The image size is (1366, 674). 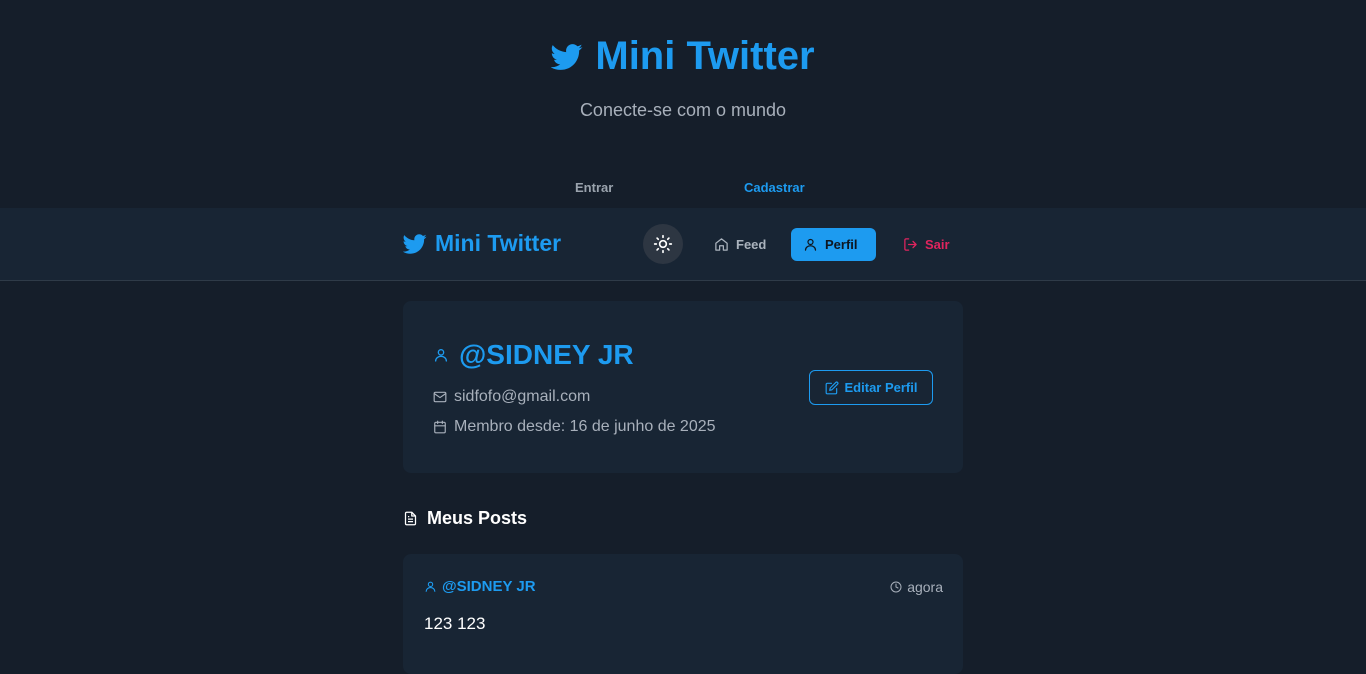 I want to click on tab-login: Entrar, so click(x=594, y=187).